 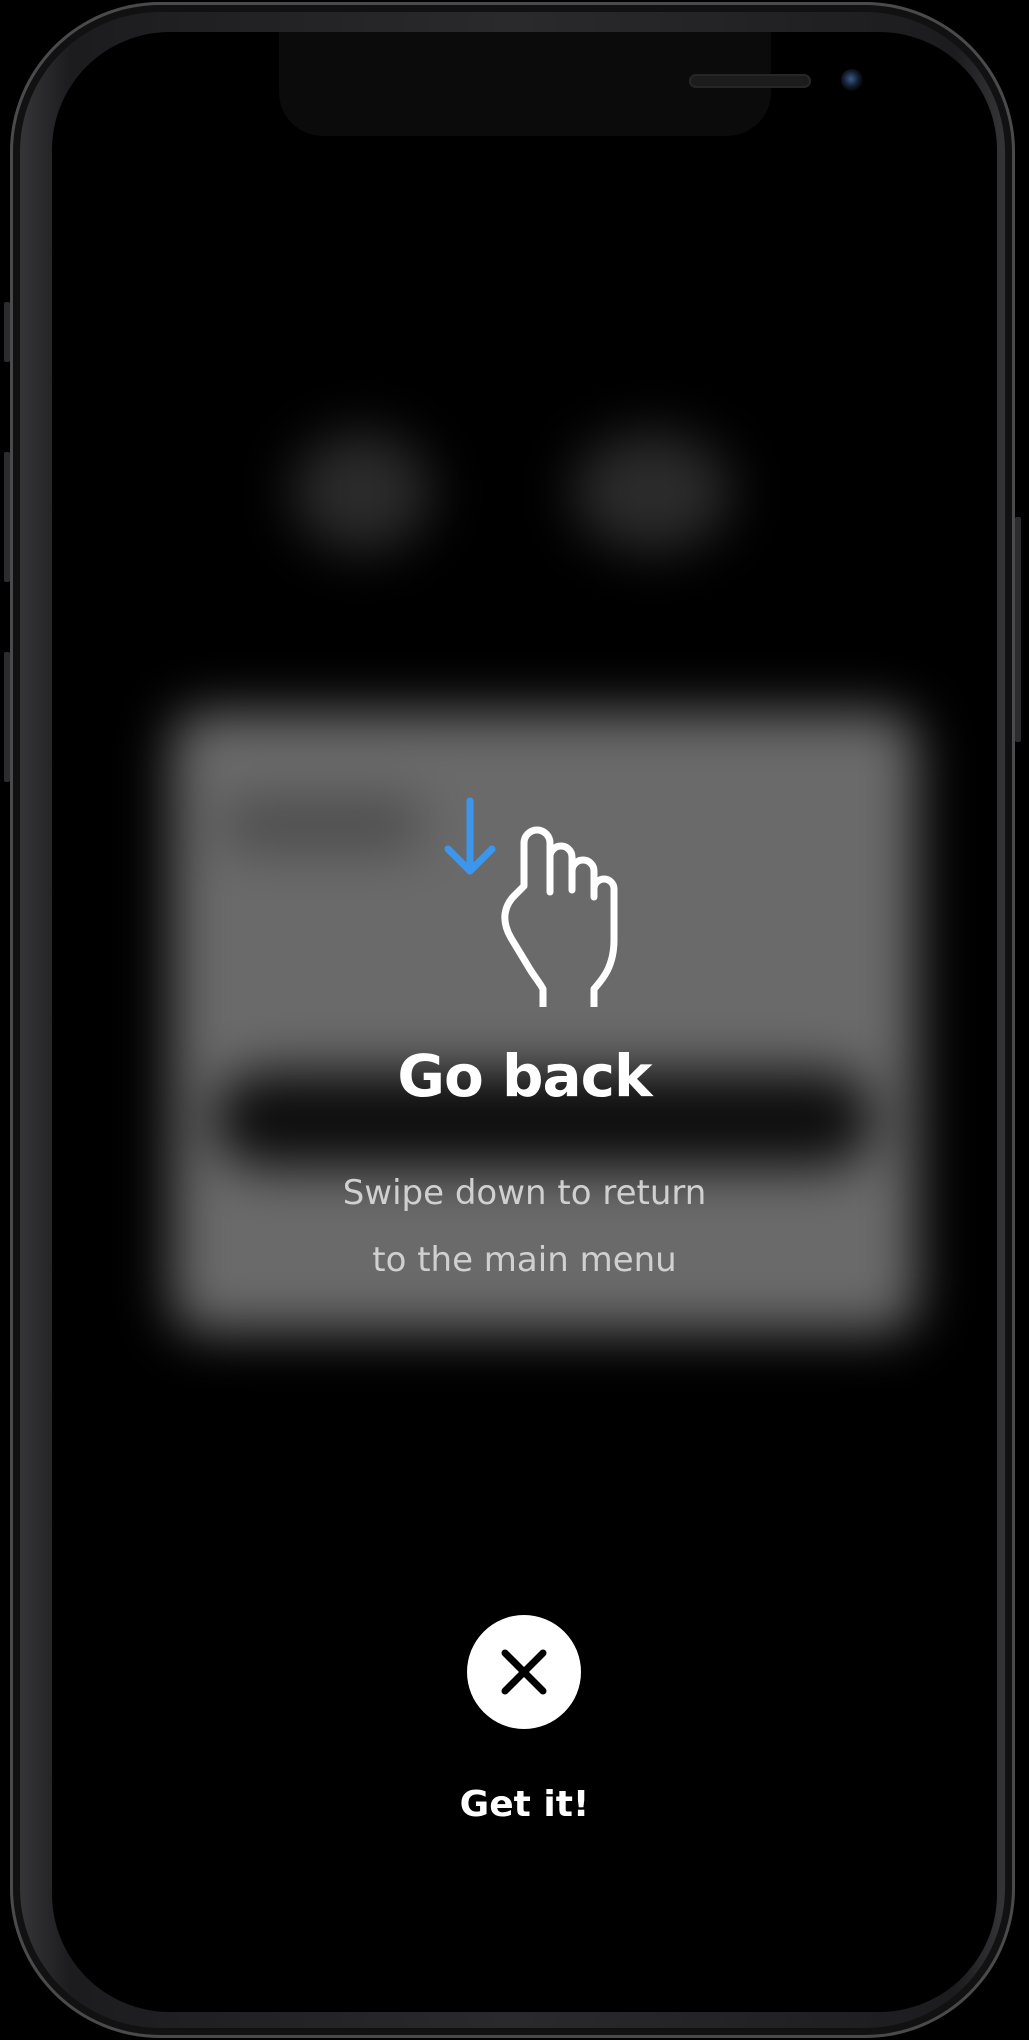 What do you see at coordinates (524, 1193) in the screenshot?
I see `description-line-1: Swipe down to return` at bounding box center [524, 1193].